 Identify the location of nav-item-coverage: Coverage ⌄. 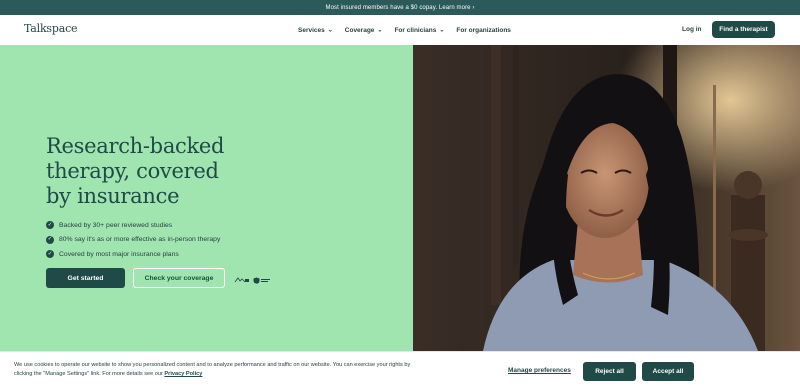
(364, 30).